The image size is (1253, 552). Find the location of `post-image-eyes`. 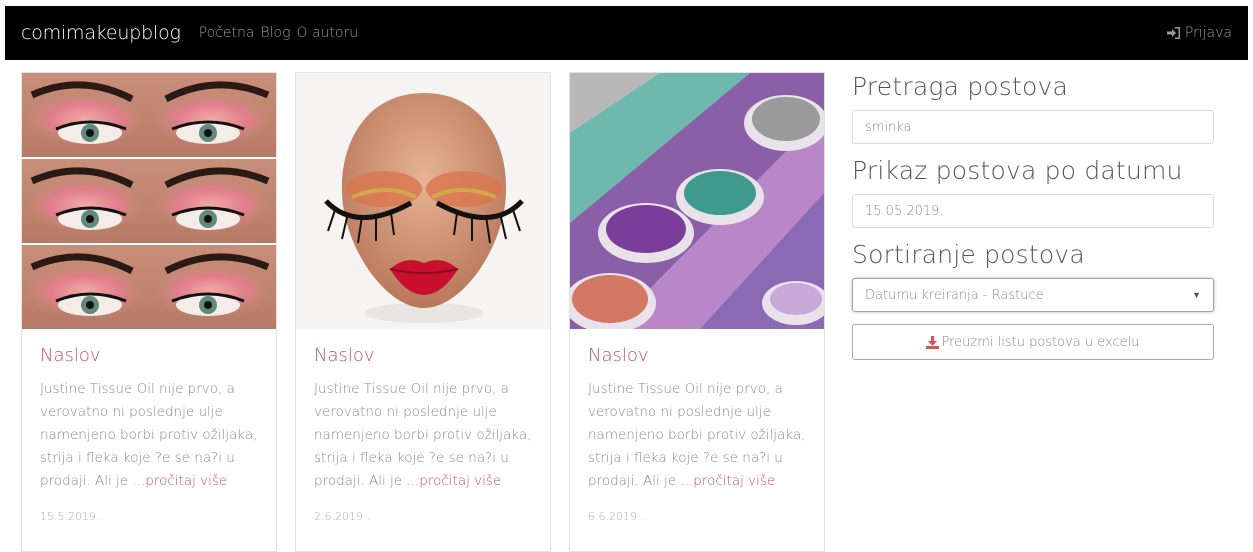

post-image-eyes is located at coordinates (149, 201).